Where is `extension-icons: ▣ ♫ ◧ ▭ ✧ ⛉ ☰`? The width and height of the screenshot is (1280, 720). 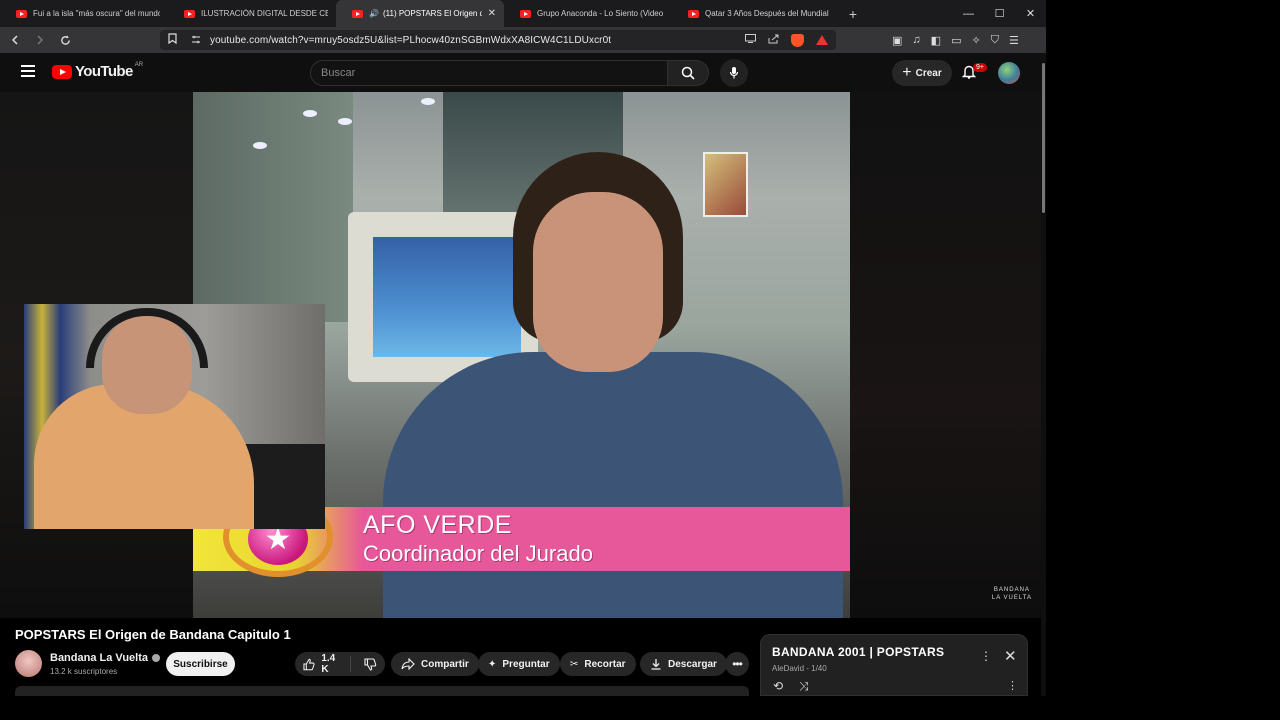
extension-icons: ▣ ♫ ◧ ▭ ✧ ⛉ ☰ is located at coordinates (955, 40).